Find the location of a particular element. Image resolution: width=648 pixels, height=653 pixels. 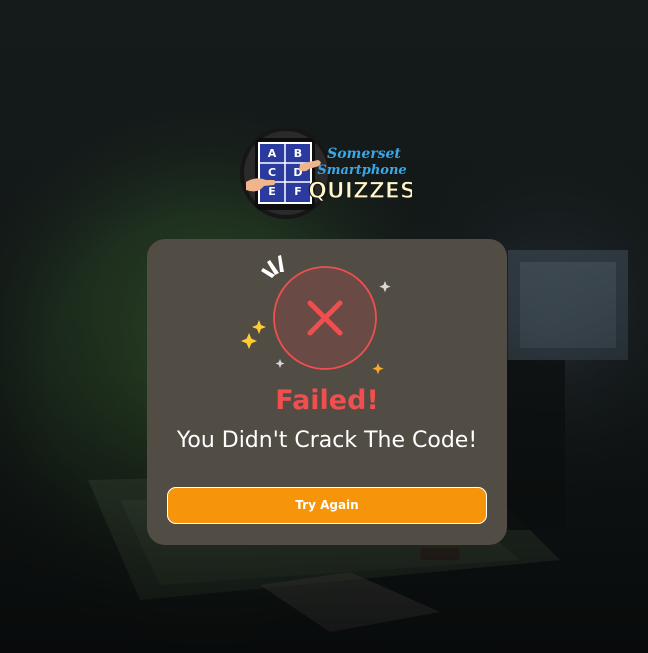

result-message: You Didn't Crack The Code! is located at coordinates (327, 440).